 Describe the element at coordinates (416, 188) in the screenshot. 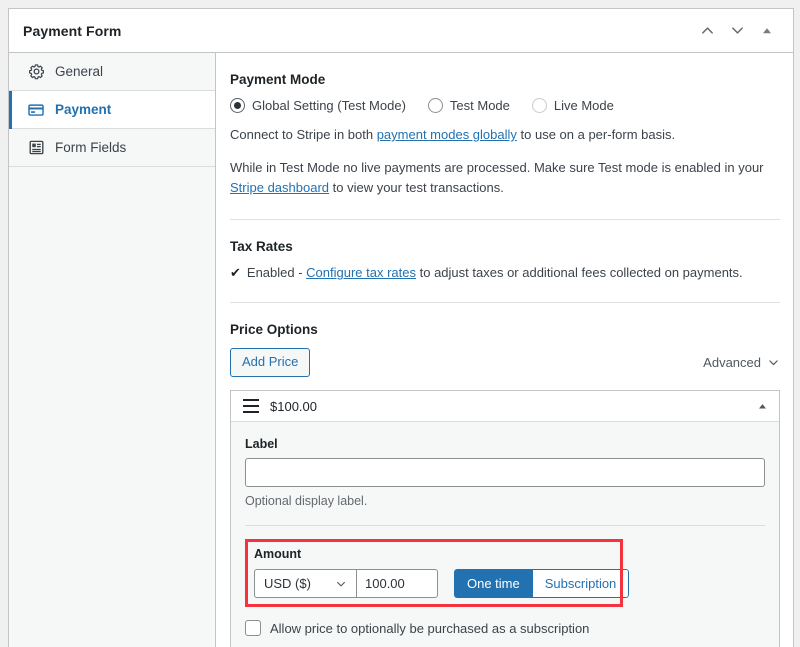

I see `test-text-after: to view your test transactions.` at that location.